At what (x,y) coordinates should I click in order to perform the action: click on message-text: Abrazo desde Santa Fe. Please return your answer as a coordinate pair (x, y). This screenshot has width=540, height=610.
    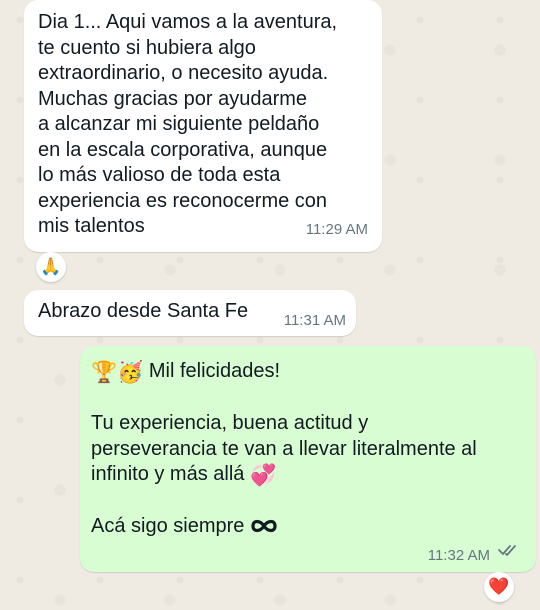
    Looking at the image, I should click on (143, 311).